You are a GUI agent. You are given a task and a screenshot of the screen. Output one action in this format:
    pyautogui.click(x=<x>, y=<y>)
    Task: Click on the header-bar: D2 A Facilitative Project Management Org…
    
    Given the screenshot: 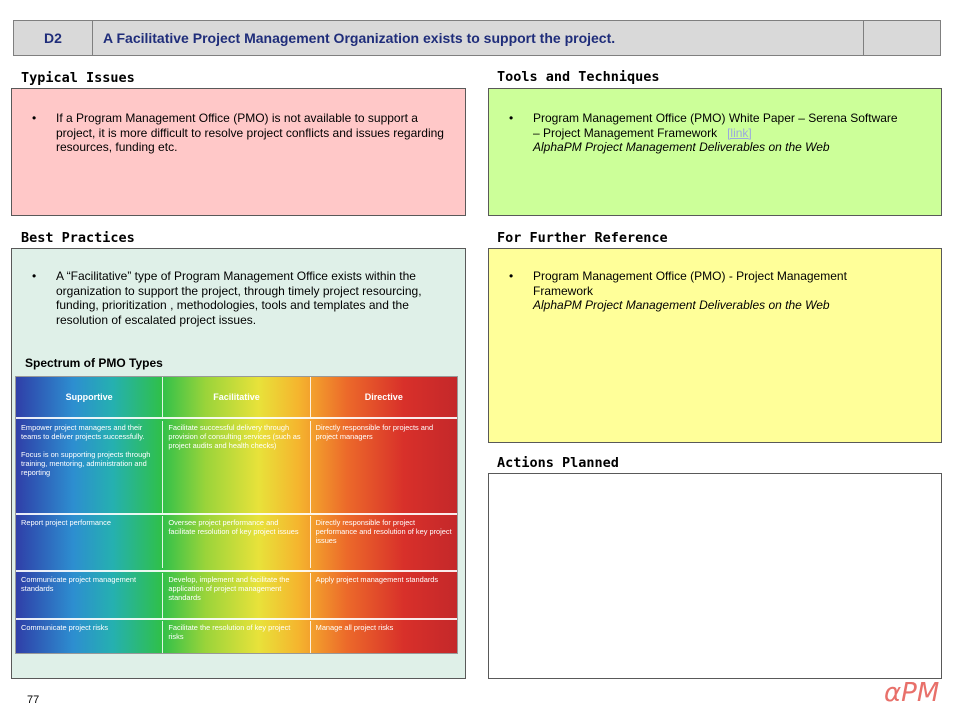 What is the action you would take?
    pyautogui.click(x=477, y=38)
    